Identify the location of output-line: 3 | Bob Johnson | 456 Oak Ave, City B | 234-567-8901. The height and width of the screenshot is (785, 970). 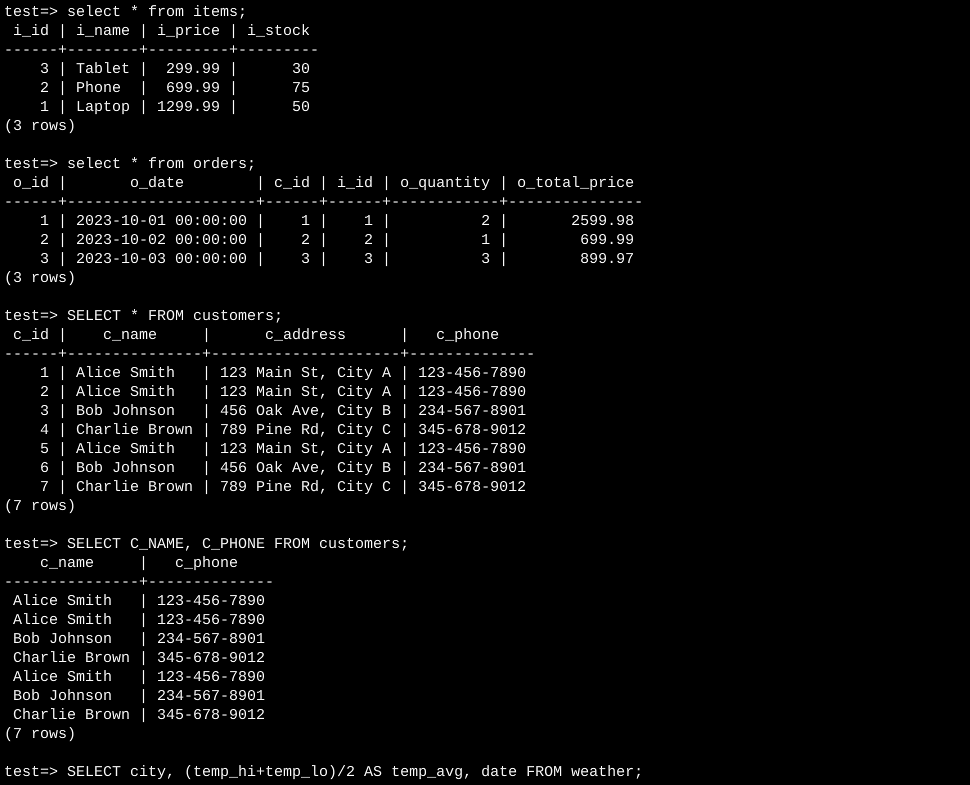
(282, 411).